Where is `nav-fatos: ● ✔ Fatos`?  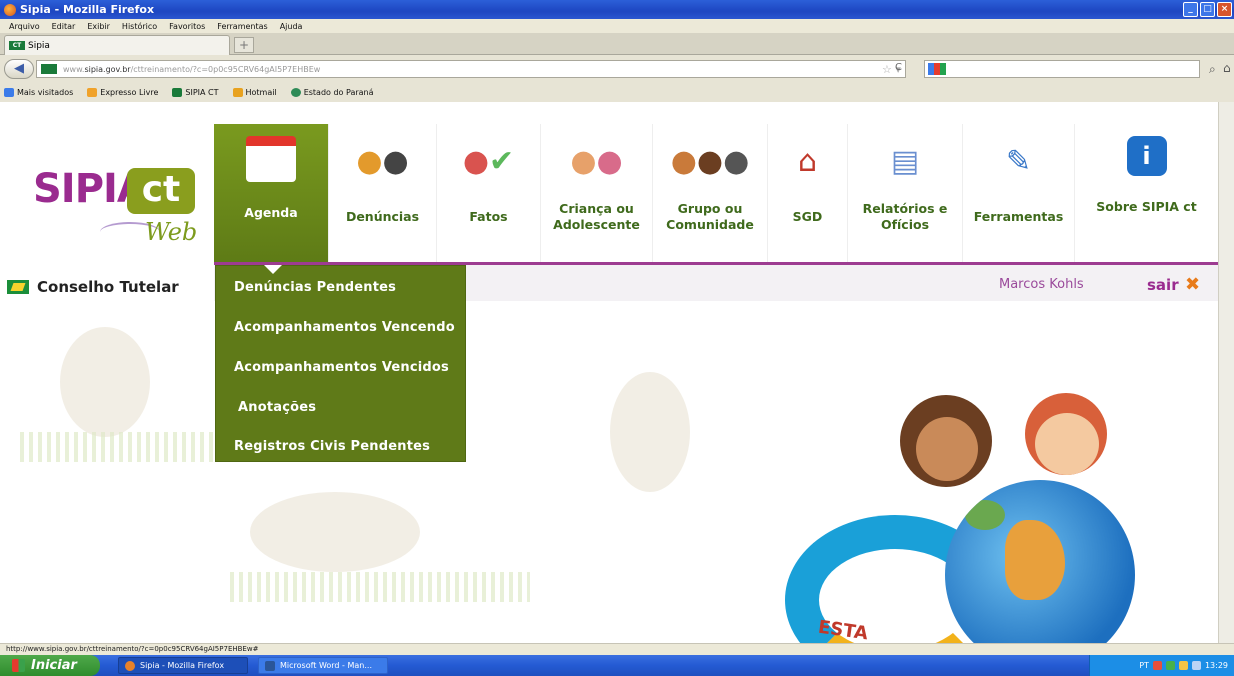
nav-fatos: ● ✔ Fatos is located at coordinates (489, 193).